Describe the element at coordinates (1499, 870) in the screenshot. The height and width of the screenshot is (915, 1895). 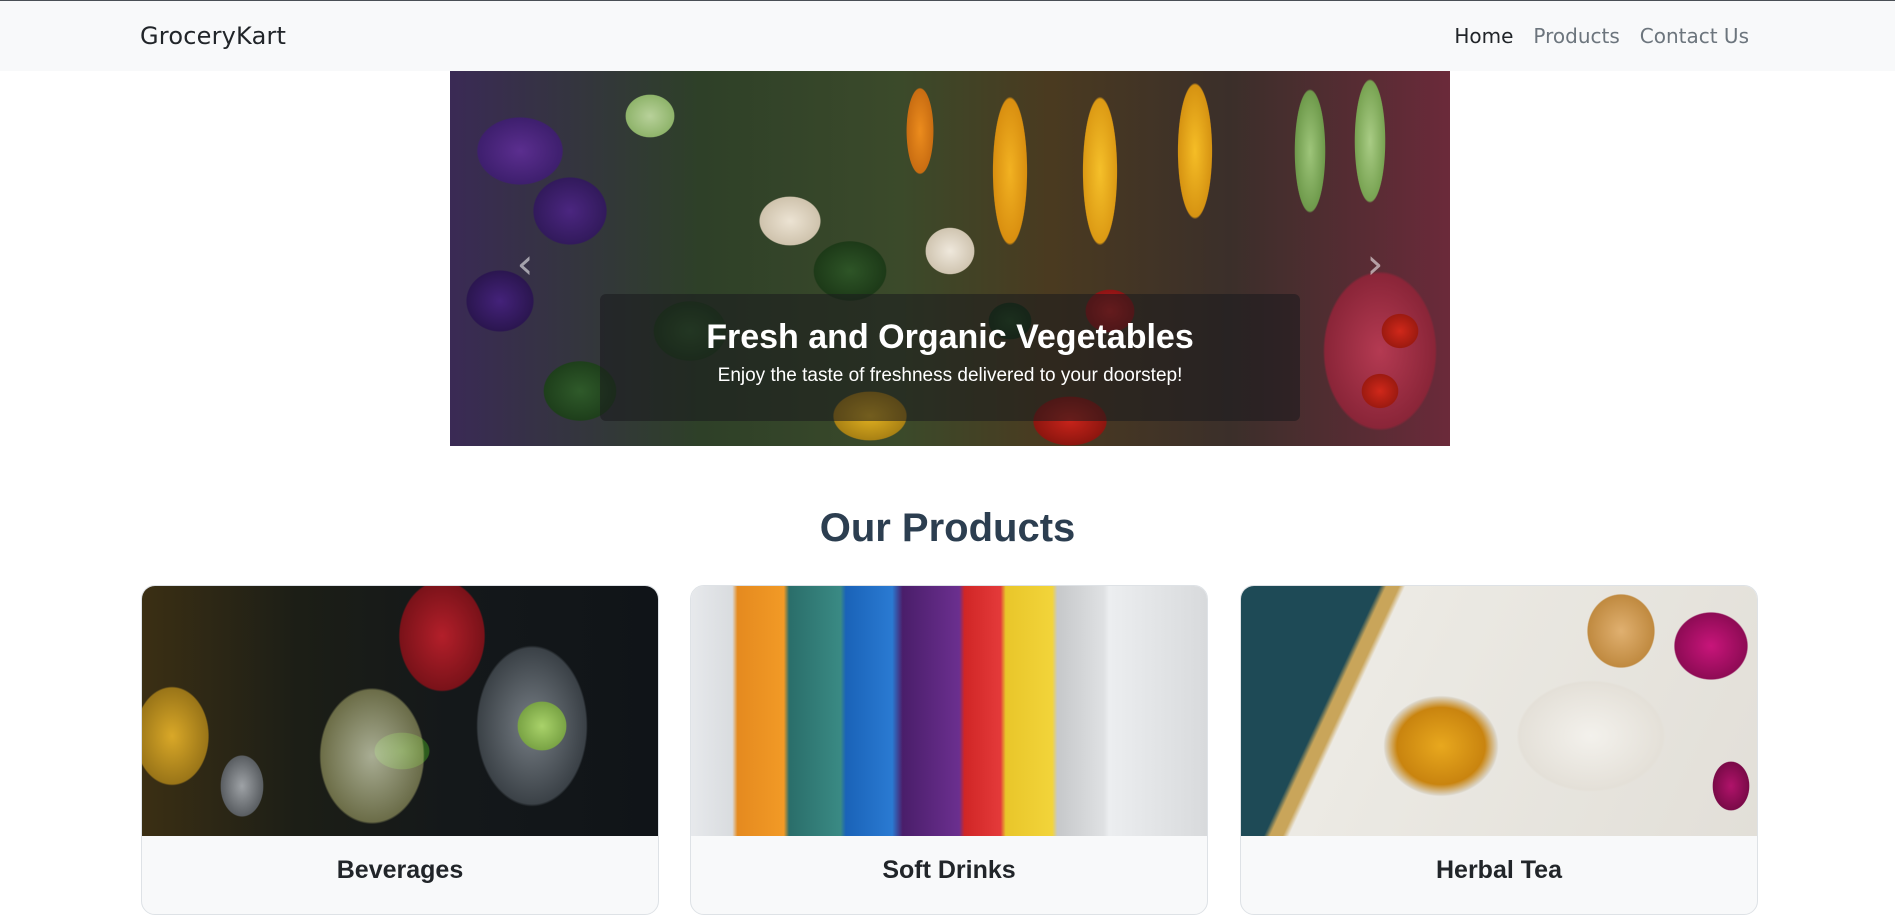
I see `product-card-title: Herbal Tea` at that location.